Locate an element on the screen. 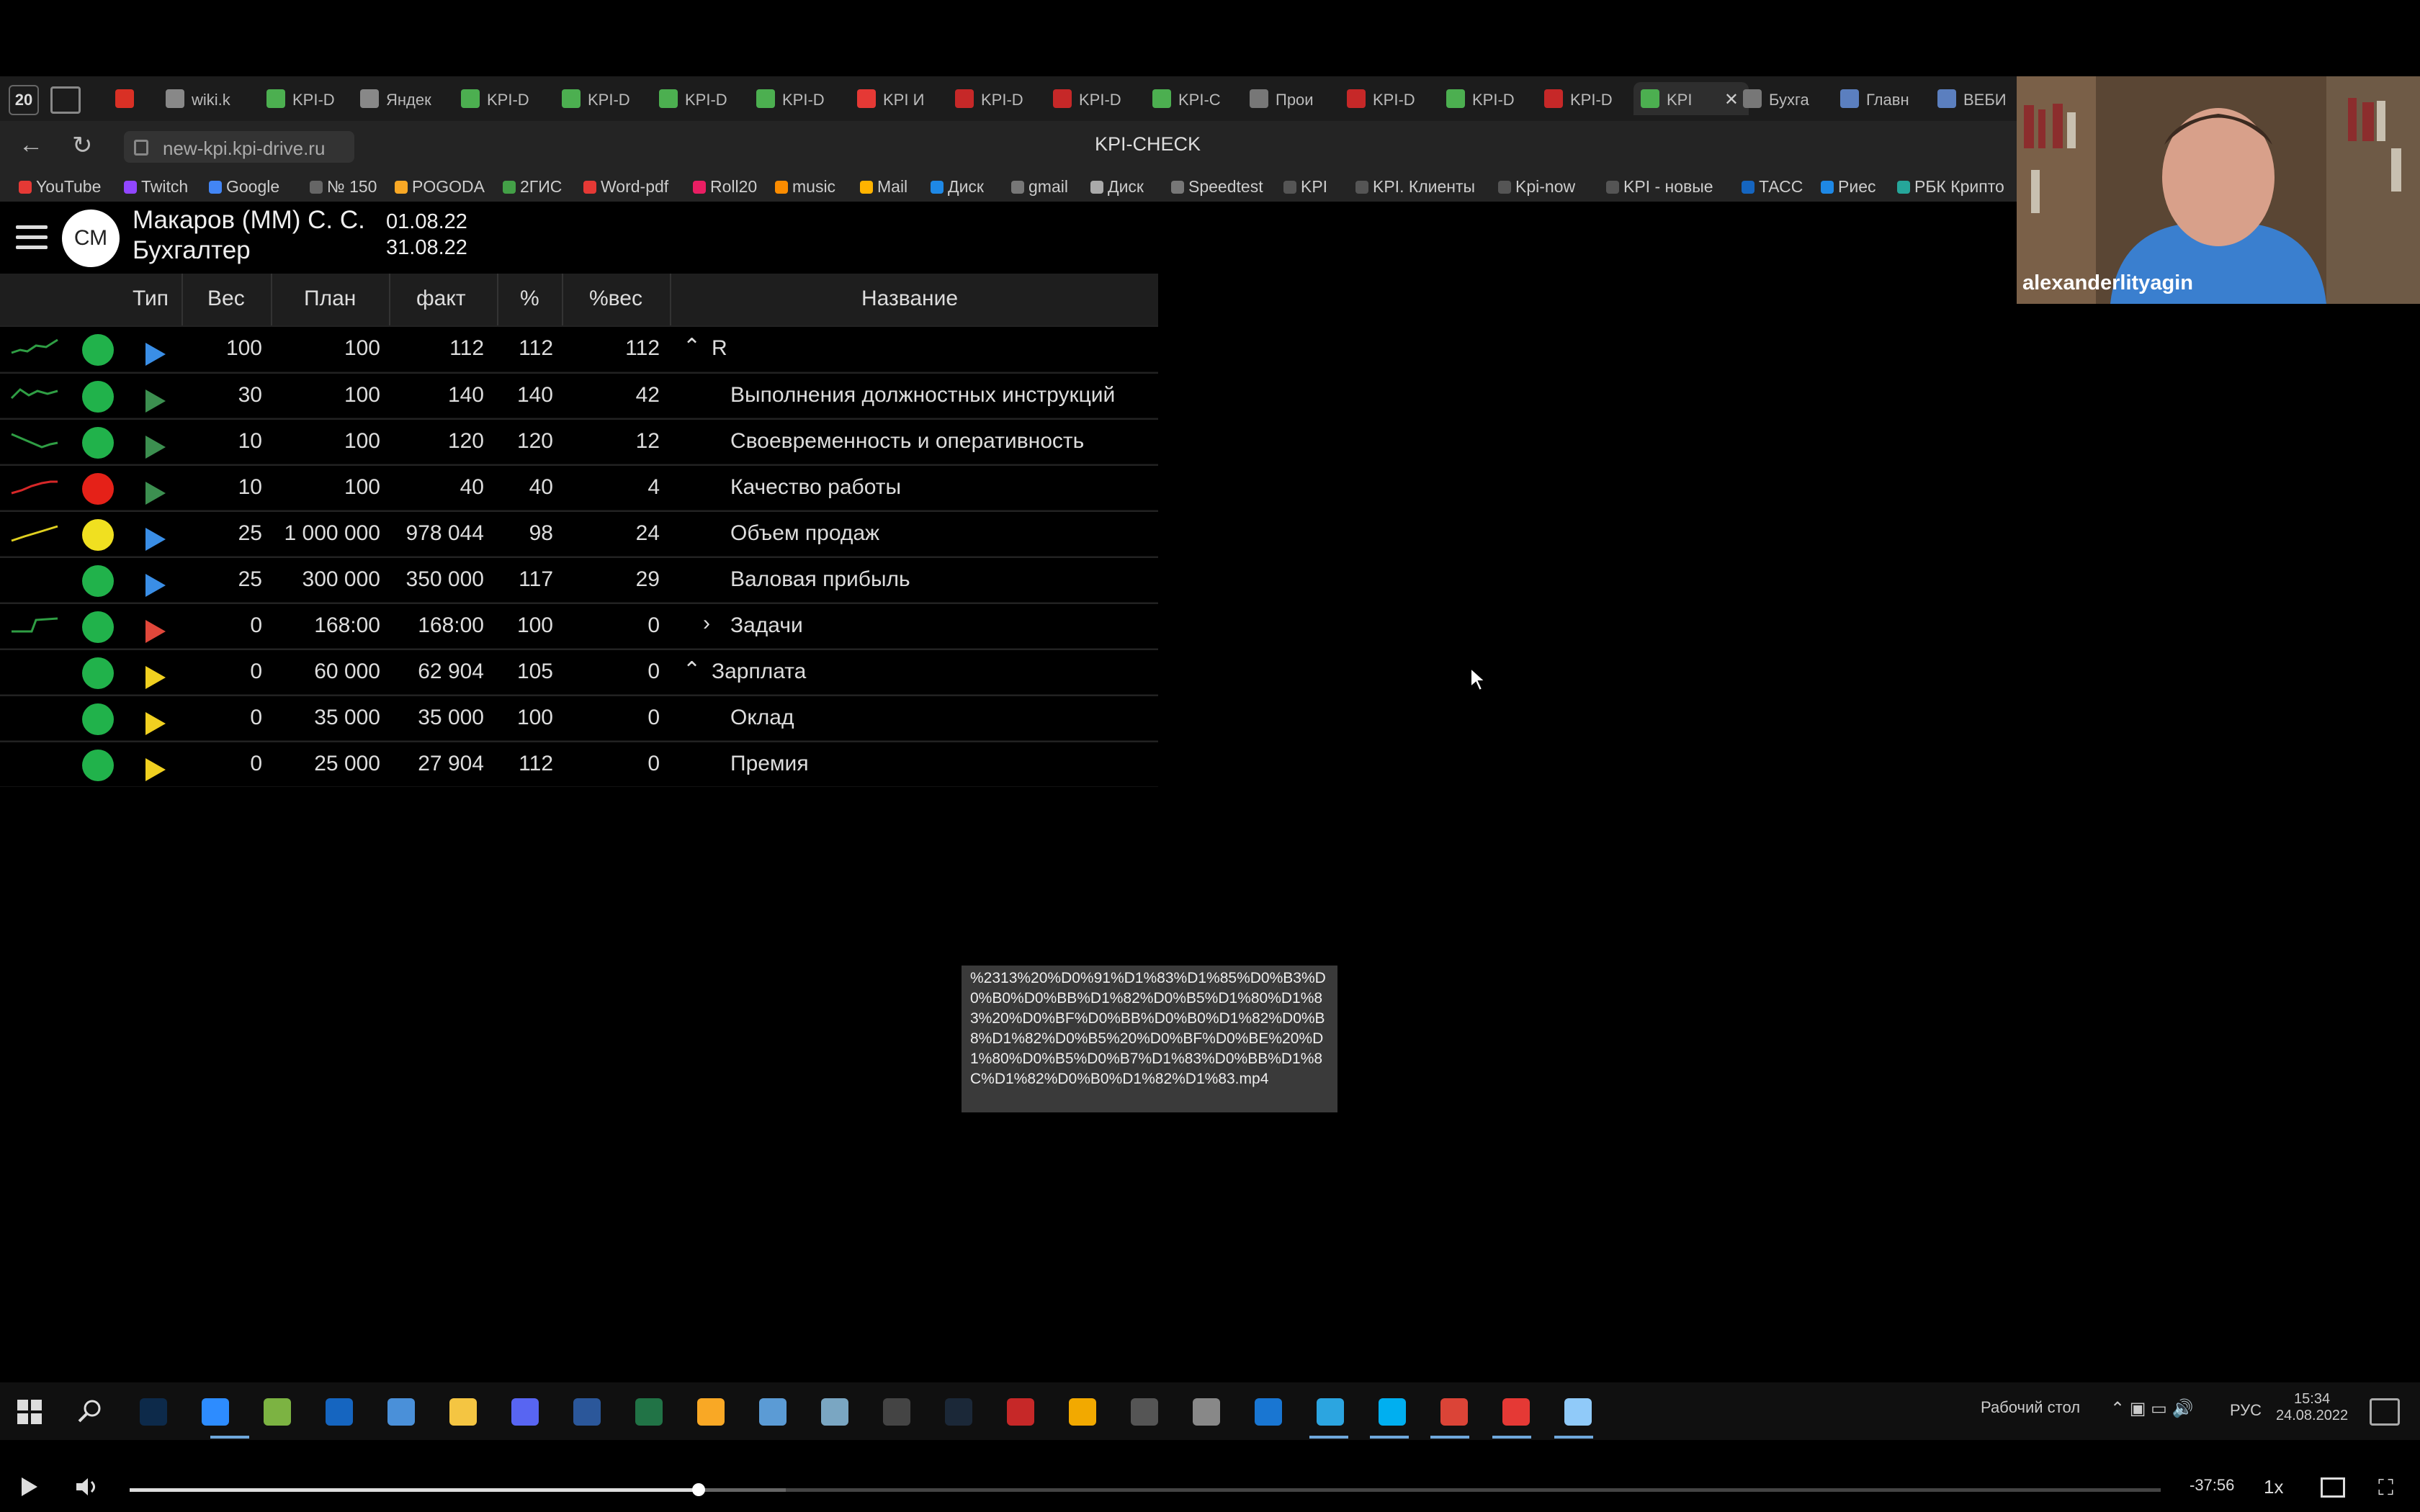  bookmark: Kpi-now is located at coordinates (1537, 187).